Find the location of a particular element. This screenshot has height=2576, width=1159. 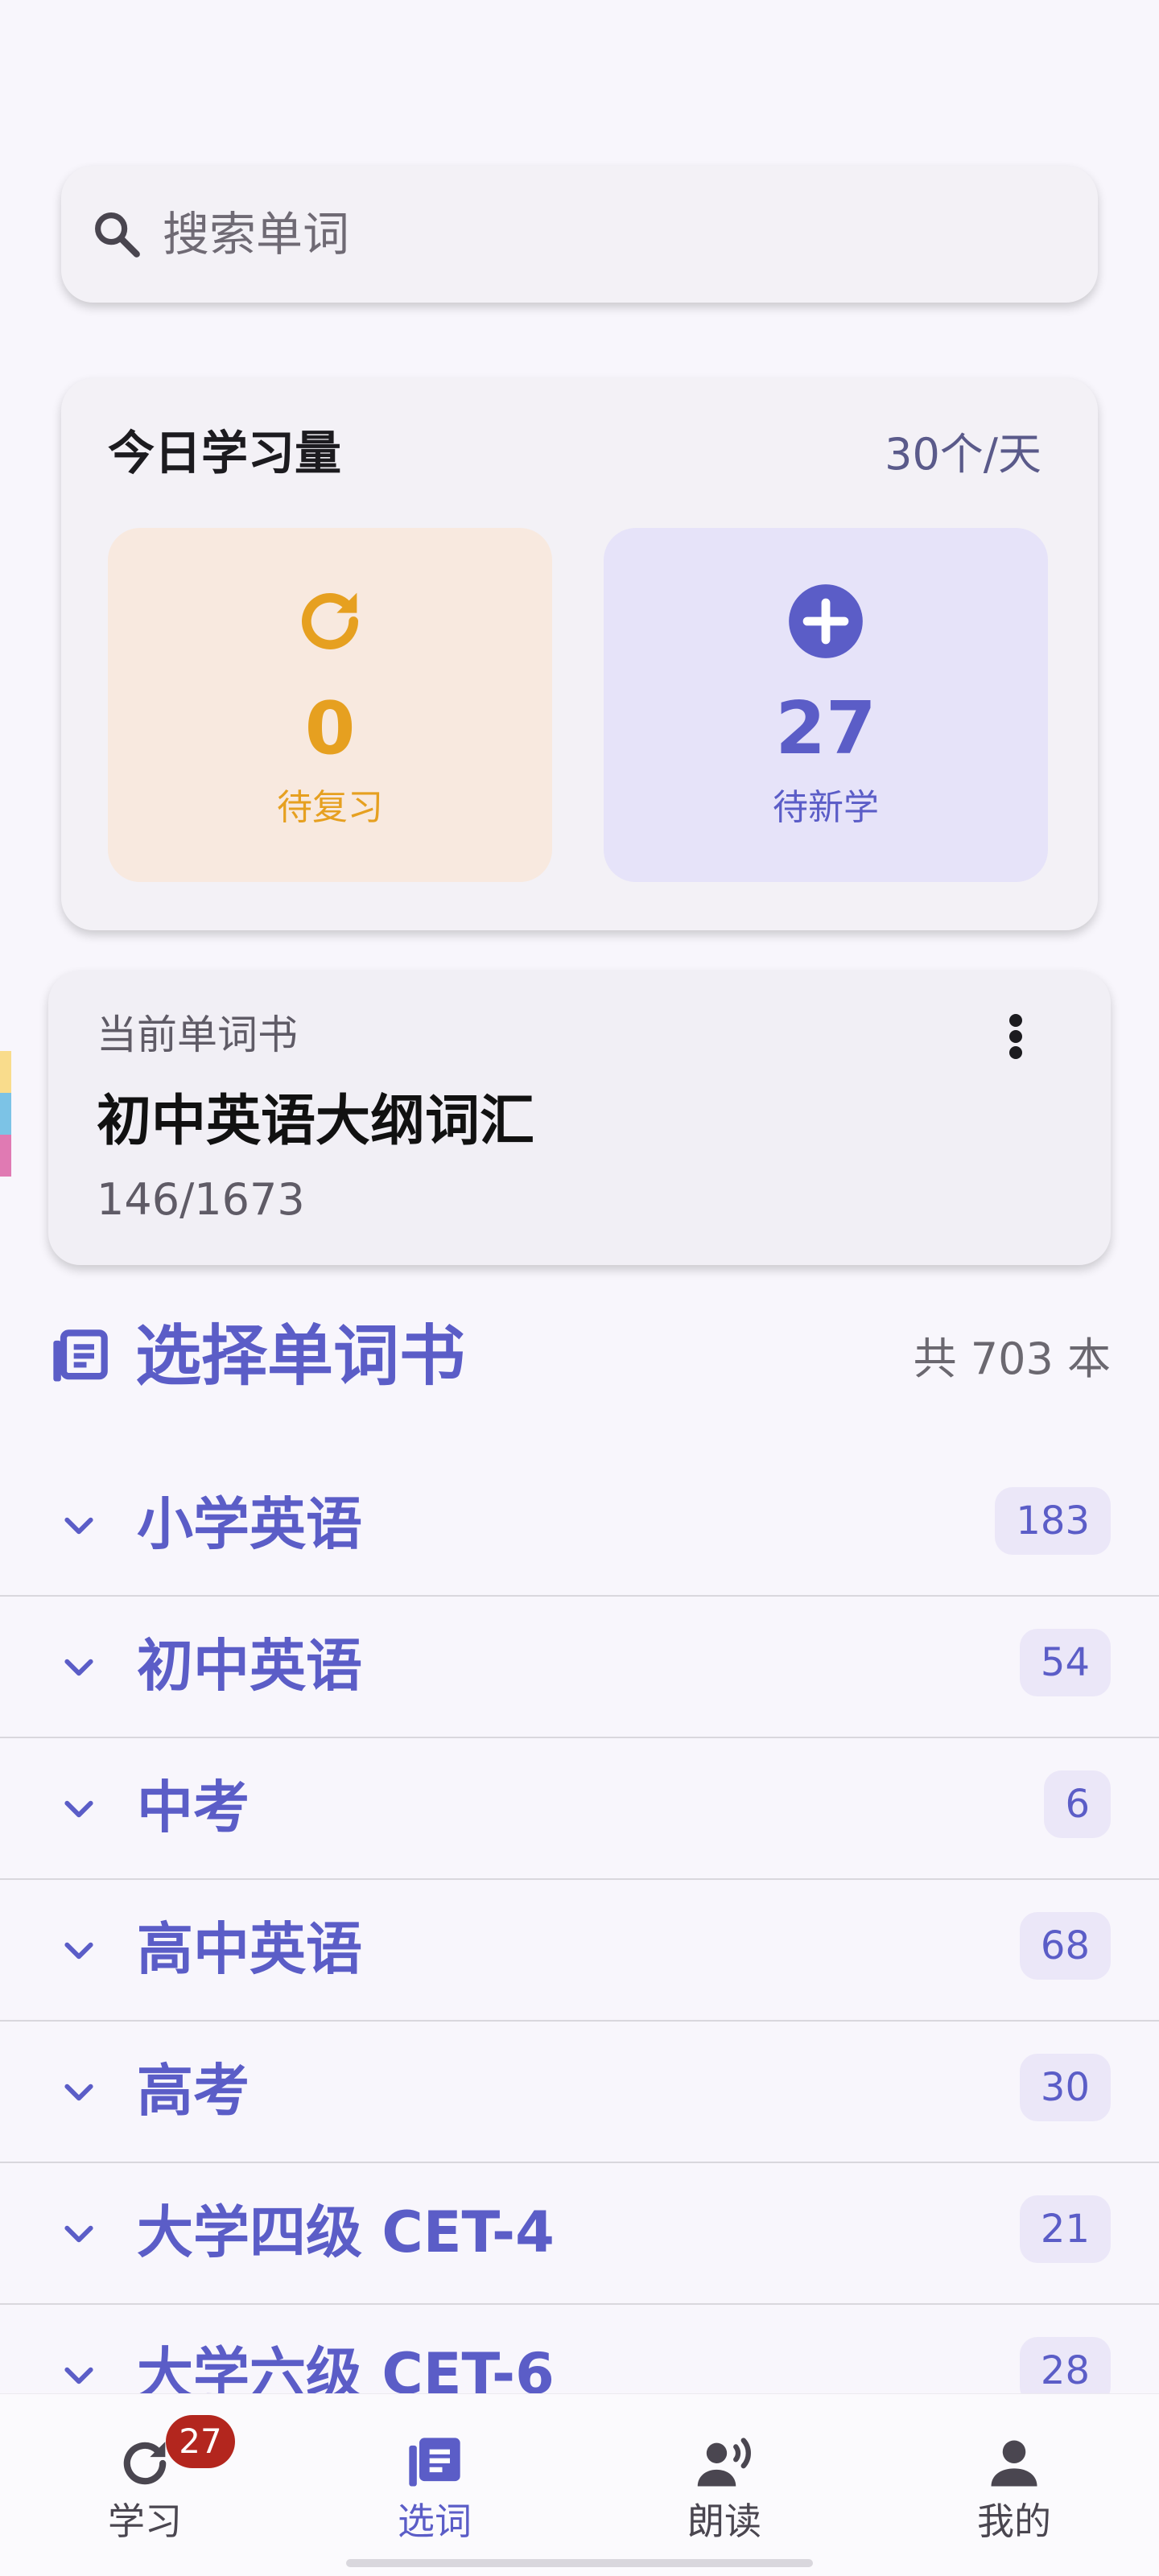

current-book-name: 初中英语大纲词汇 is located at coordinates (316, 1121).